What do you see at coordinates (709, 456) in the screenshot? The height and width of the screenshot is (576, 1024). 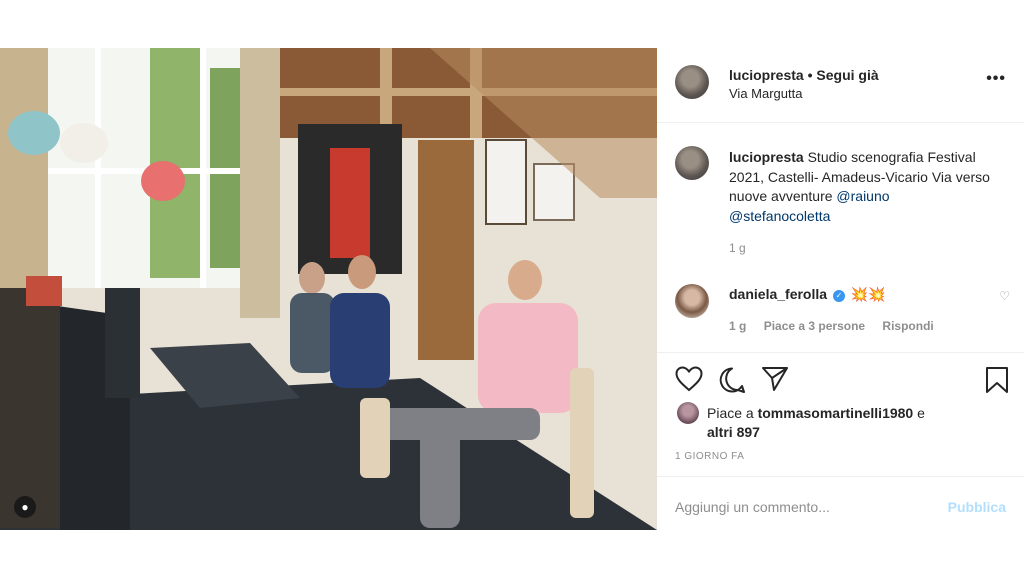 I see `post-timestamp: 1 GIORNO FA` at bounding box center [709, 456].